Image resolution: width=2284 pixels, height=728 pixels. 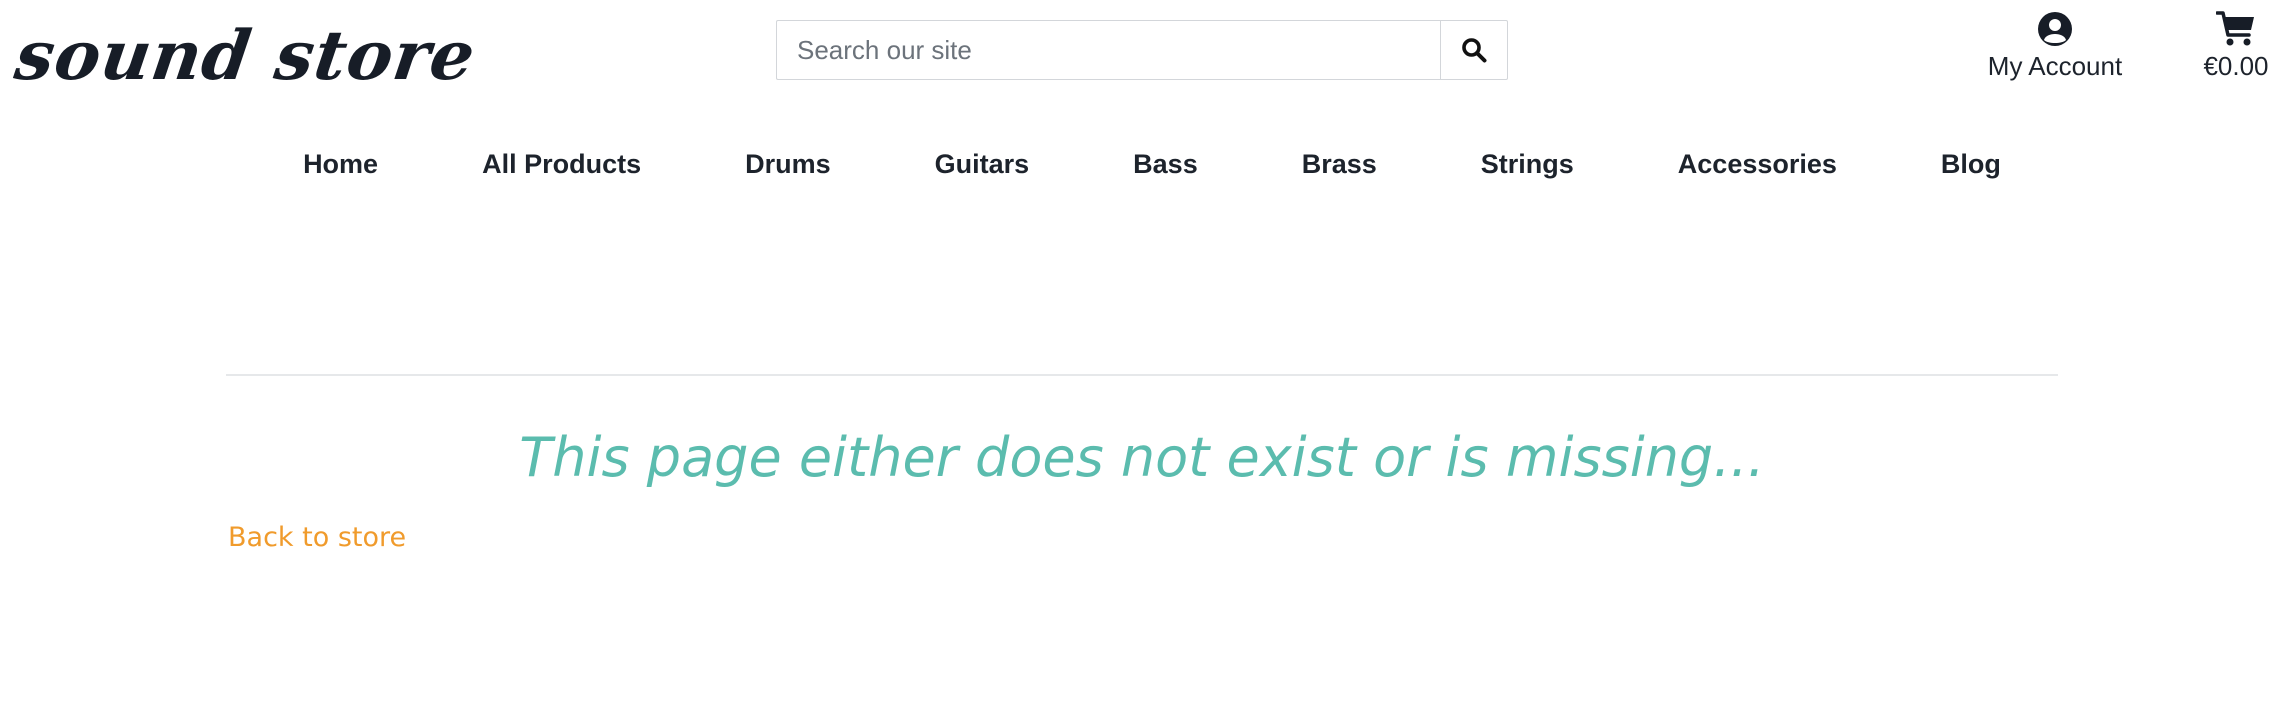 What do you see at coordinates (2055, 29) in the screenshot?
I see `user-circle-icon` at bounding box center [2055, 29].